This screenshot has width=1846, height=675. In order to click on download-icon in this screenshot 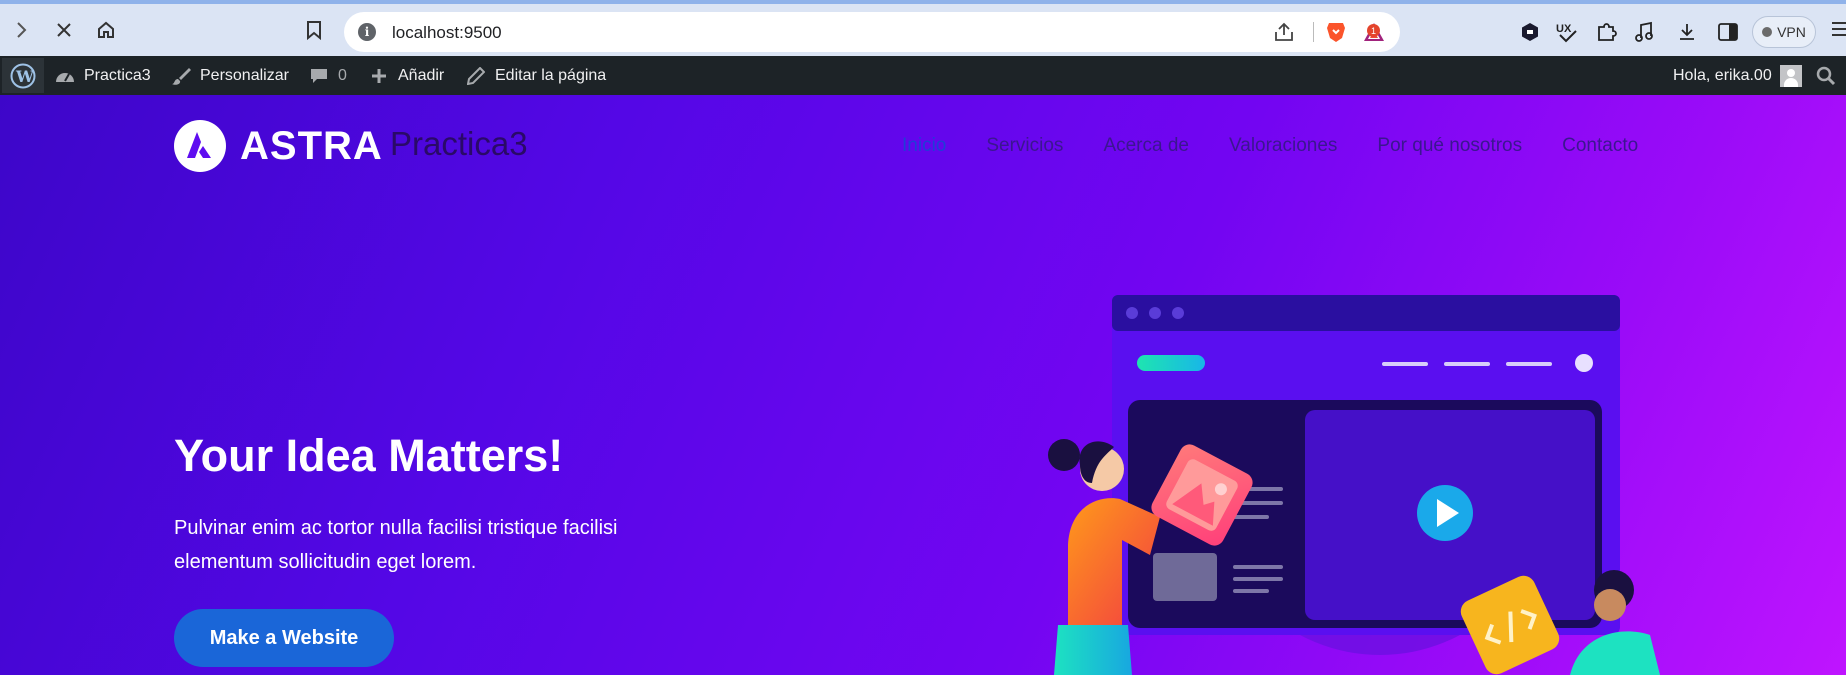, I will do `click(1687, 32)`.